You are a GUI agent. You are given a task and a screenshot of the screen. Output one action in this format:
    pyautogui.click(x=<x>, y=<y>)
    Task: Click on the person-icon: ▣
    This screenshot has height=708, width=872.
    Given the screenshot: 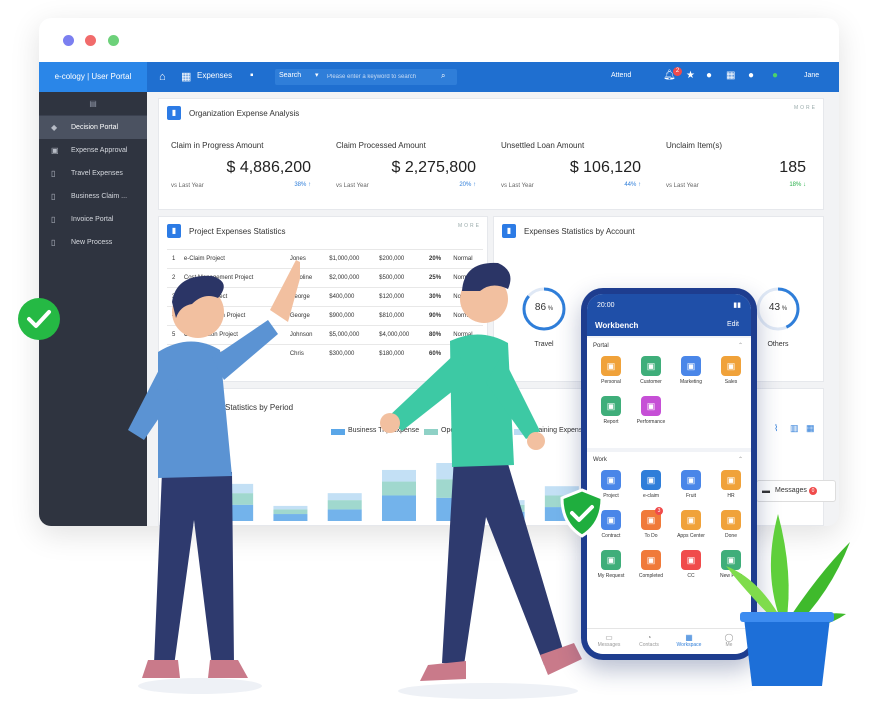 What is the action you would take?
    pyautogui.click(x=611, y=366)
    